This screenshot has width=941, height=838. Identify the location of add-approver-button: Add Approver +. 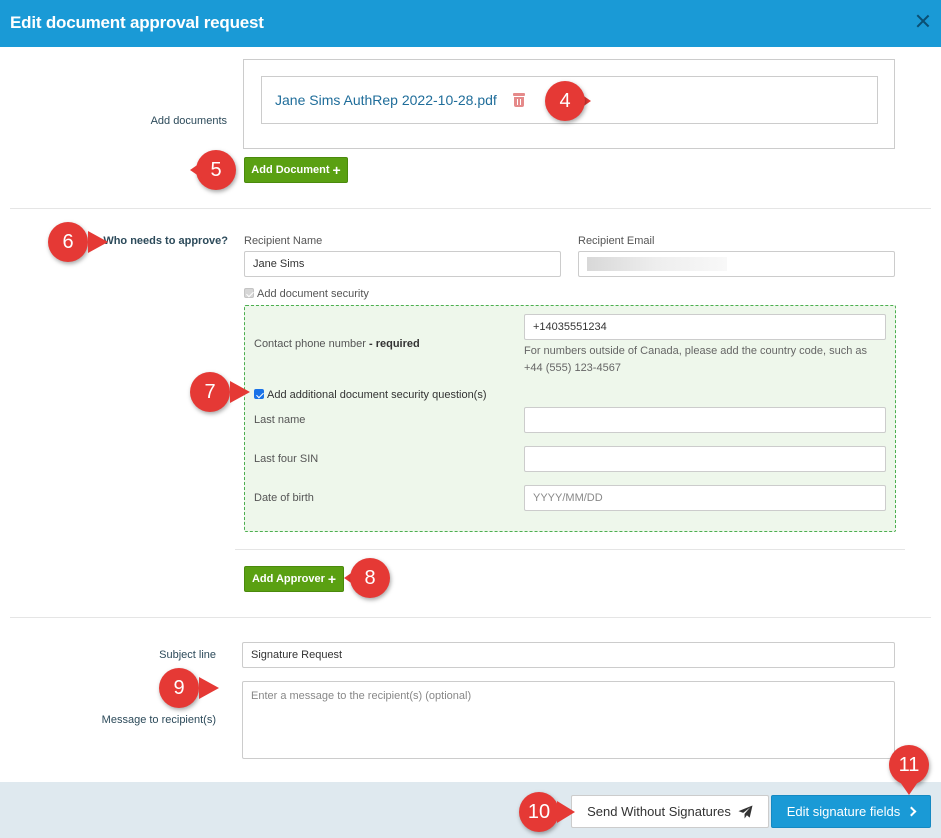
(294, 579).